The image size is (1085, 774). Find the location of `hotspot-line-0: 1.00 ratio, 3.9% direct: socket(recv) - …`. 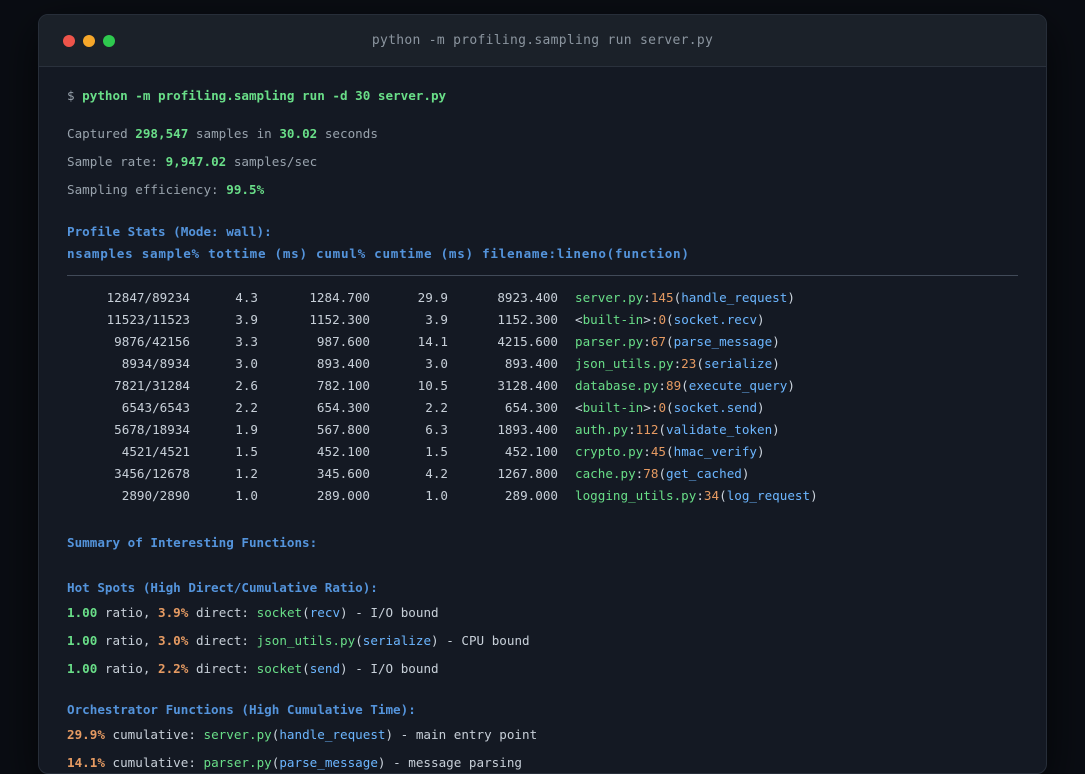

hotspot-line-0: 1.00 ratio, 3.9% direct: socket(recv) - … is located at coordinates (253, 612).